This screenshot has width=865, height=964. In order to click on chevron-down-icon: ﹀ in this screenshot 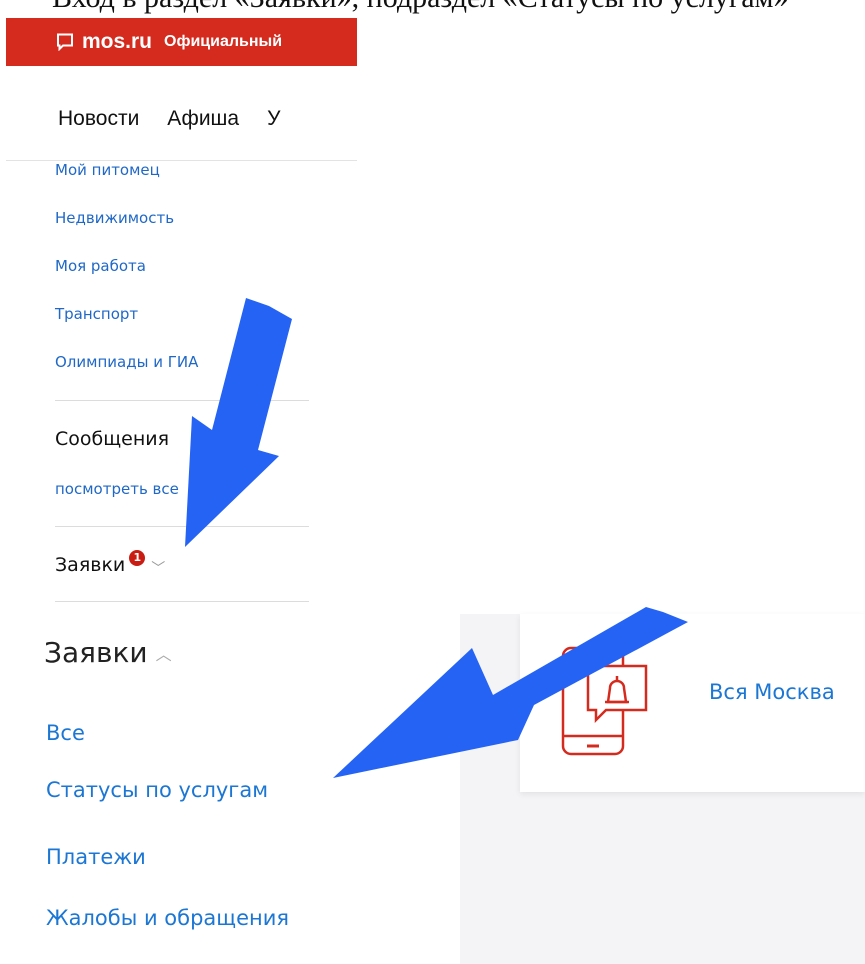, I will do `click(158, 569)`.